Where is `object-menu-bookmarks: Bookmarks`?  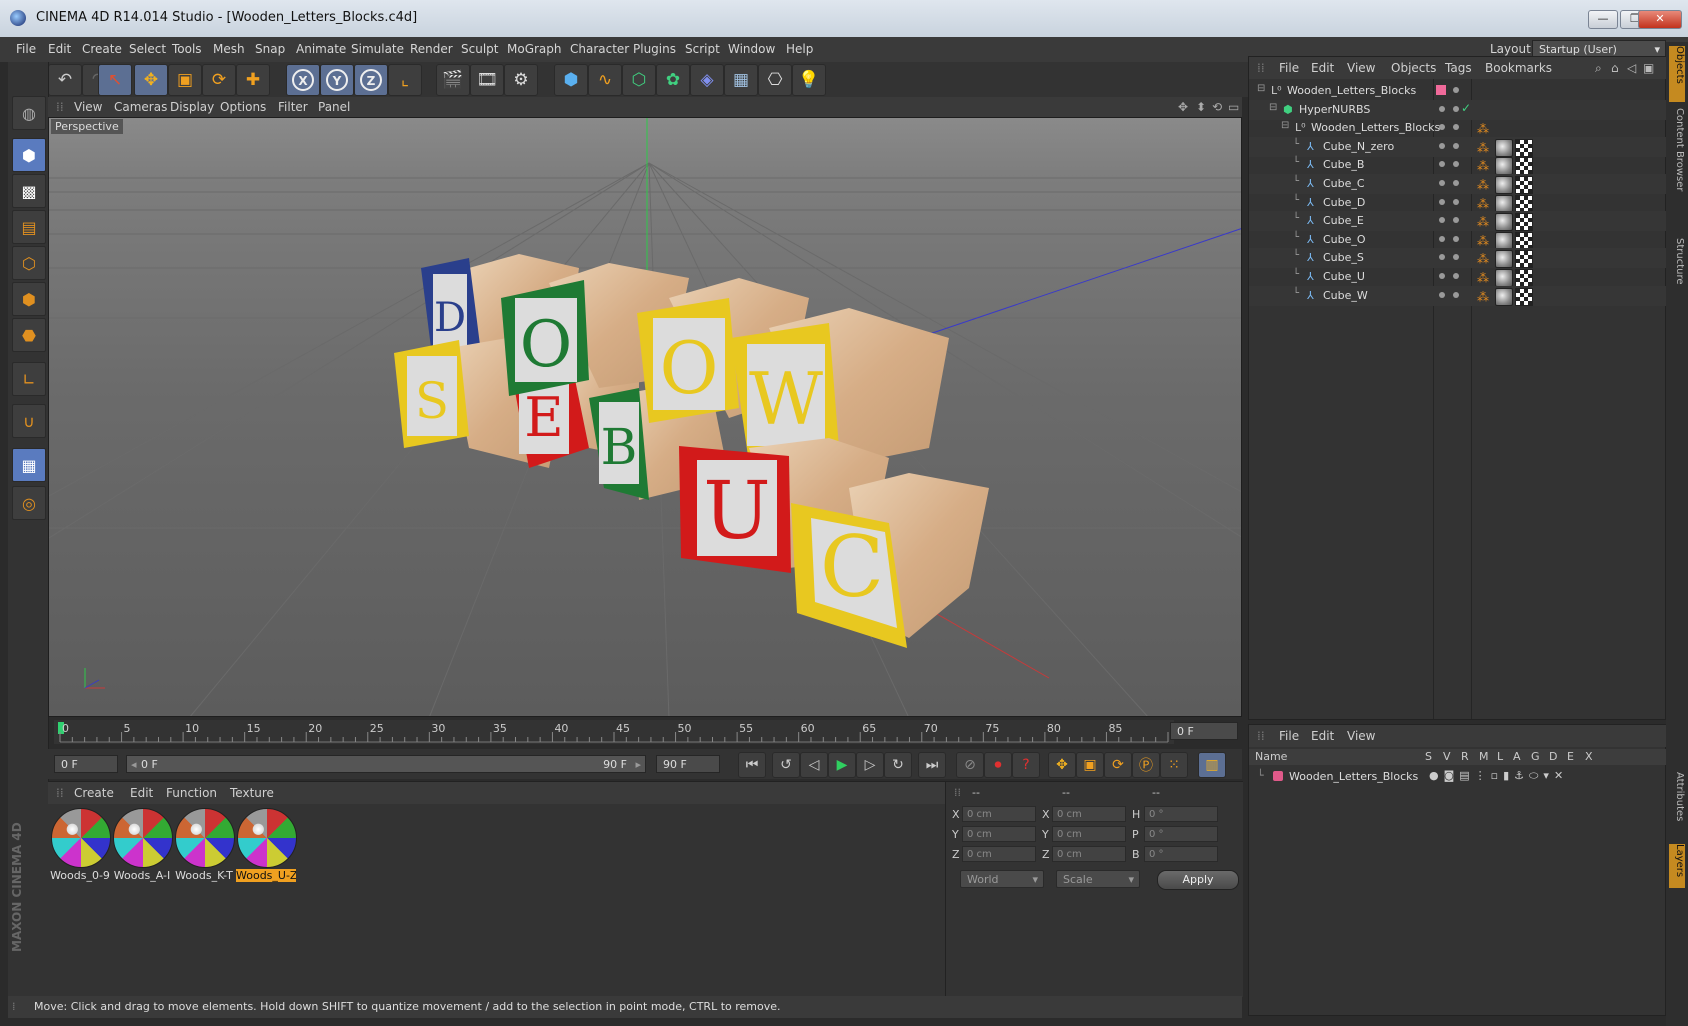
object-menu-bookmarks: Bookmarks is located at coordinates (1518, 68).